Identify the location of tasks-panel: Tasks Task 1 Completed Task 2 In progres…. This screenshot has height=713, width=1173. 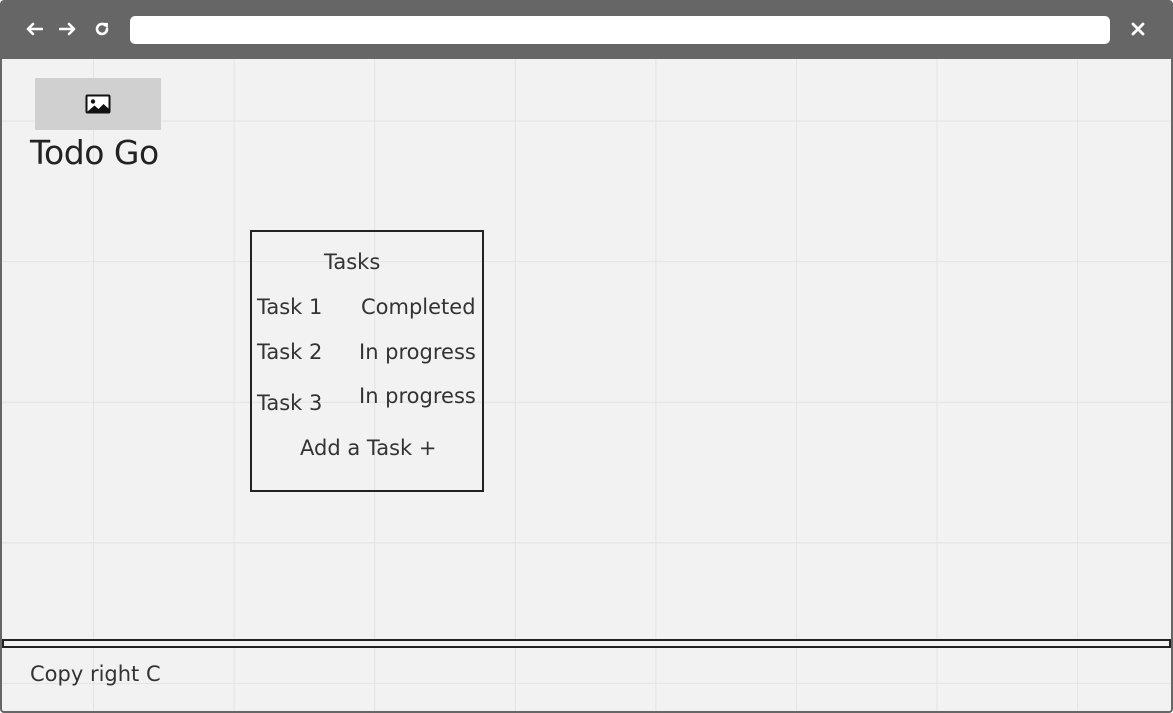
(367, 361).